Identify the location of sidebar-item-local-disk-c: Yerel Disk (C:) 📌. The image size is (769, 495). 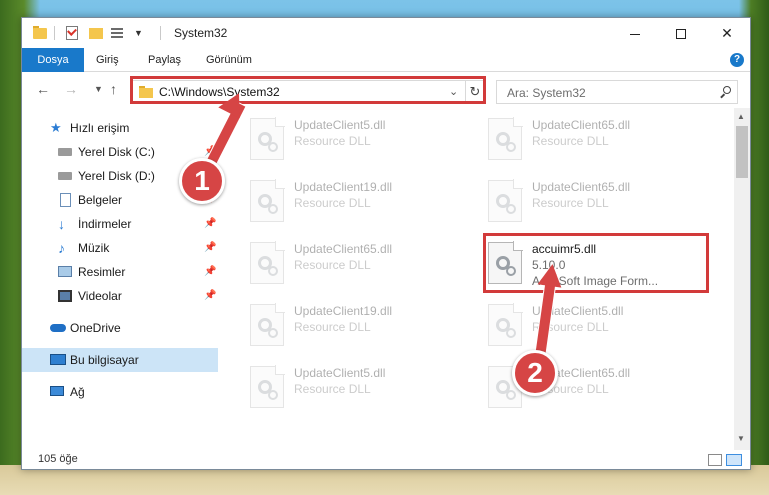
(120, 152).